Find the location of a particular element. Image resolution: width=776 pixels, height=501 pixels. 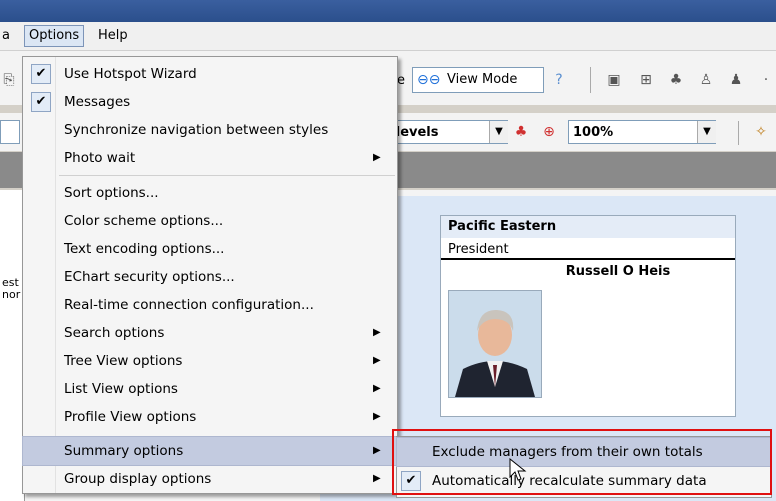

menu-help: Help is located at coordinates (113, 36).